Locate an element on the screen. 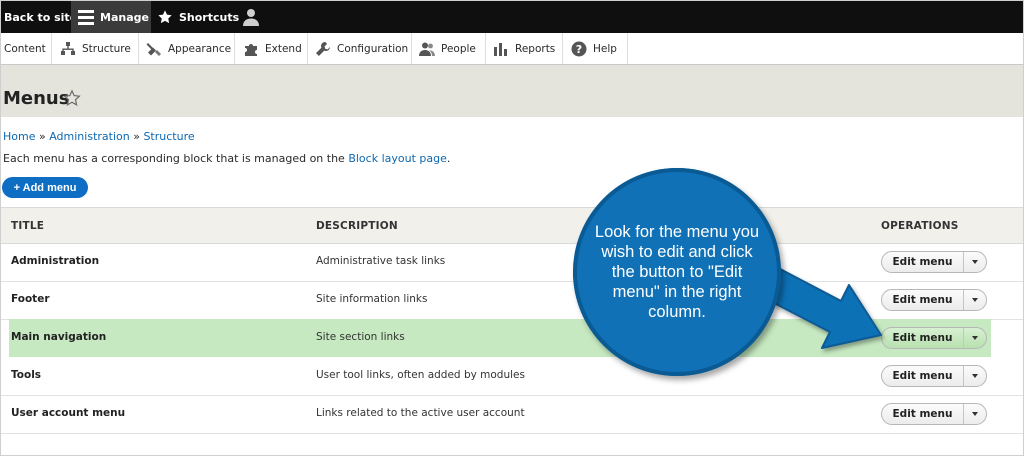  shortcuts-label: Shortcuts is located at coordinates (209, 17).